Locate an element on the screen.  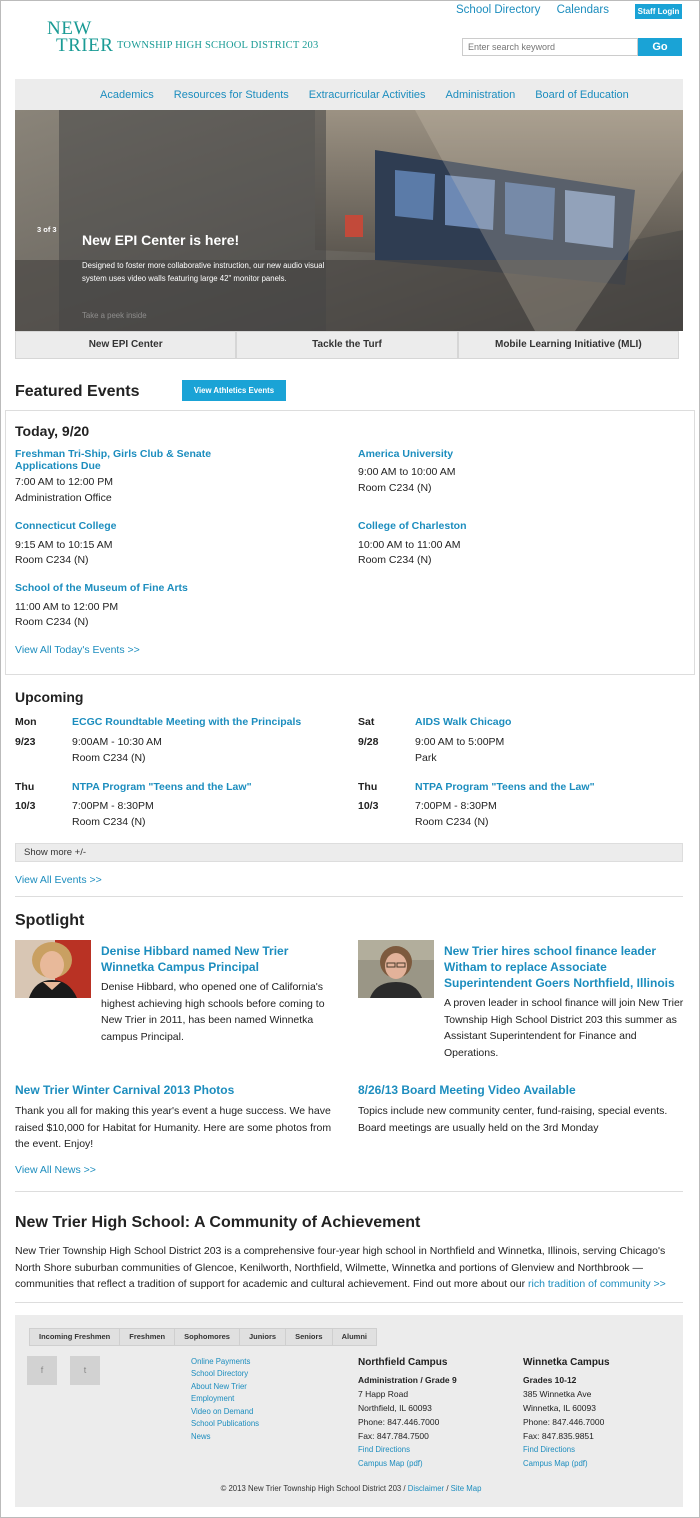
footer-tab-sophomores: Sophomores is located at coordinates (207, 1337).